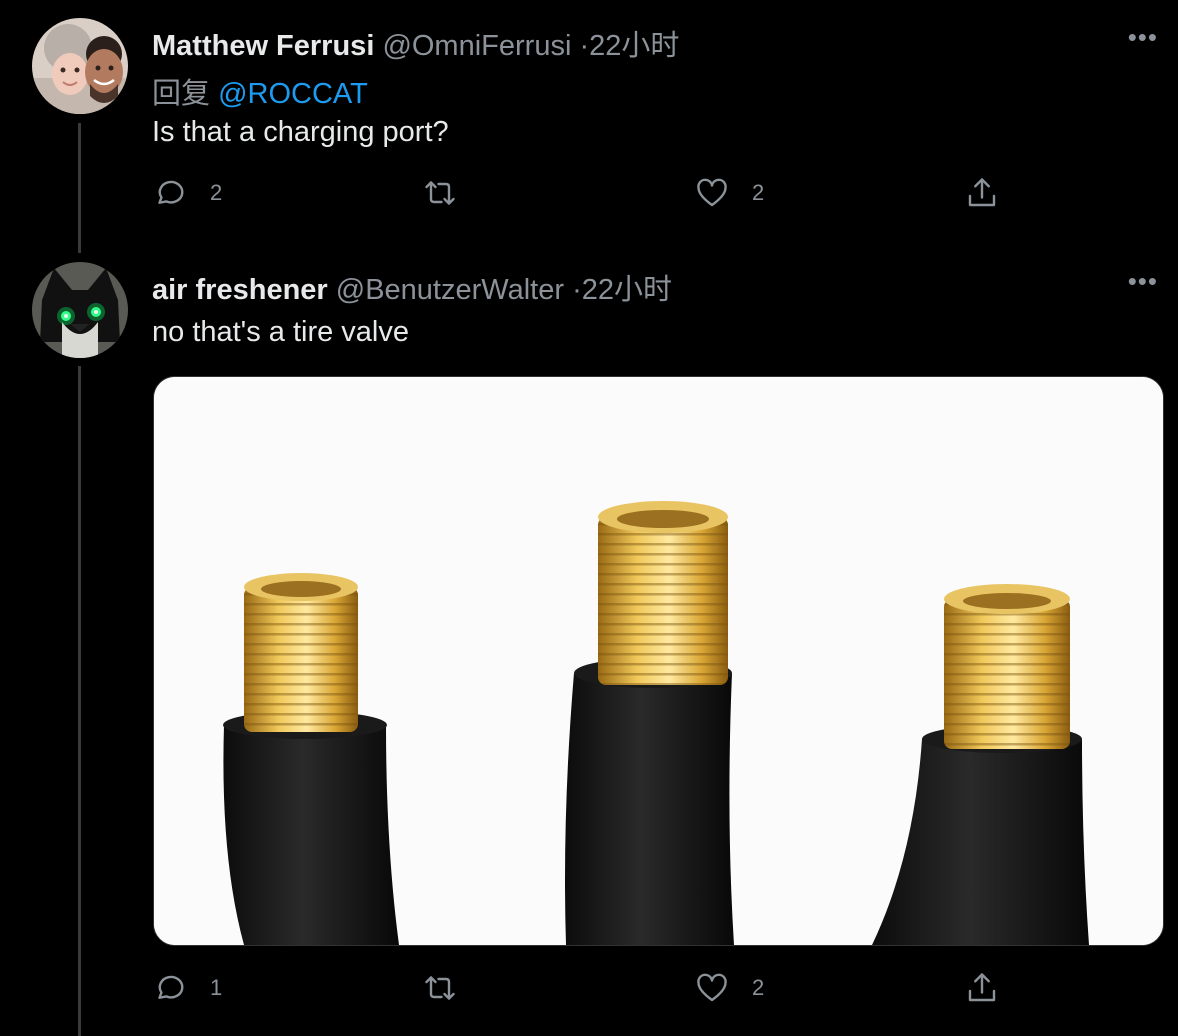  Describe the element at coordinates (187, 193) in the screenshot. I see `reply-button: 2` at that location.